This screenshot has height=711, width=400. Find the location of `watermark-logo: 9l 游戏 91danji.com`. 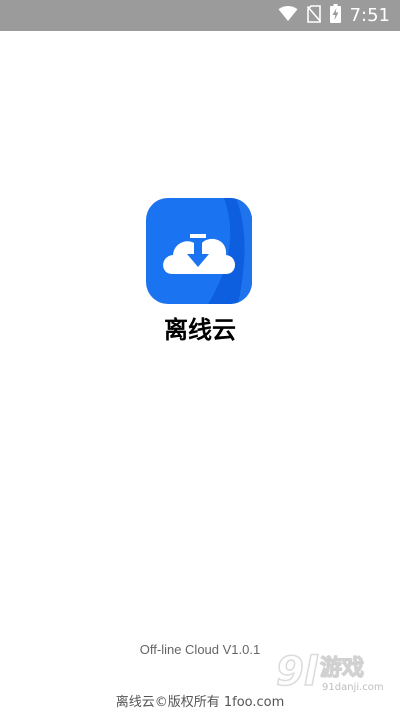

watermark-logo: 9l 游戏 91danji.com is located at coordinates (333, 671).